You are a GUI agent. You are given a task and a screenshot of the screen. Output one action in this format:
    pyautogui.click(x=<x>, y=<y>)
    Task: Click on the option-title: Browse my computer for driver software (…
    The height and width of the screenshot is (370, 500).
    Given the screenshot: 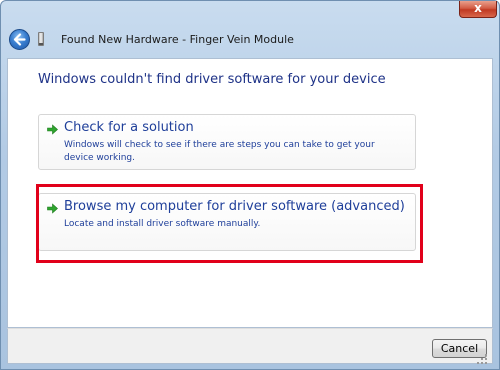 What is the action you would take?
    pyautogui.click(x=234, y=206)
    